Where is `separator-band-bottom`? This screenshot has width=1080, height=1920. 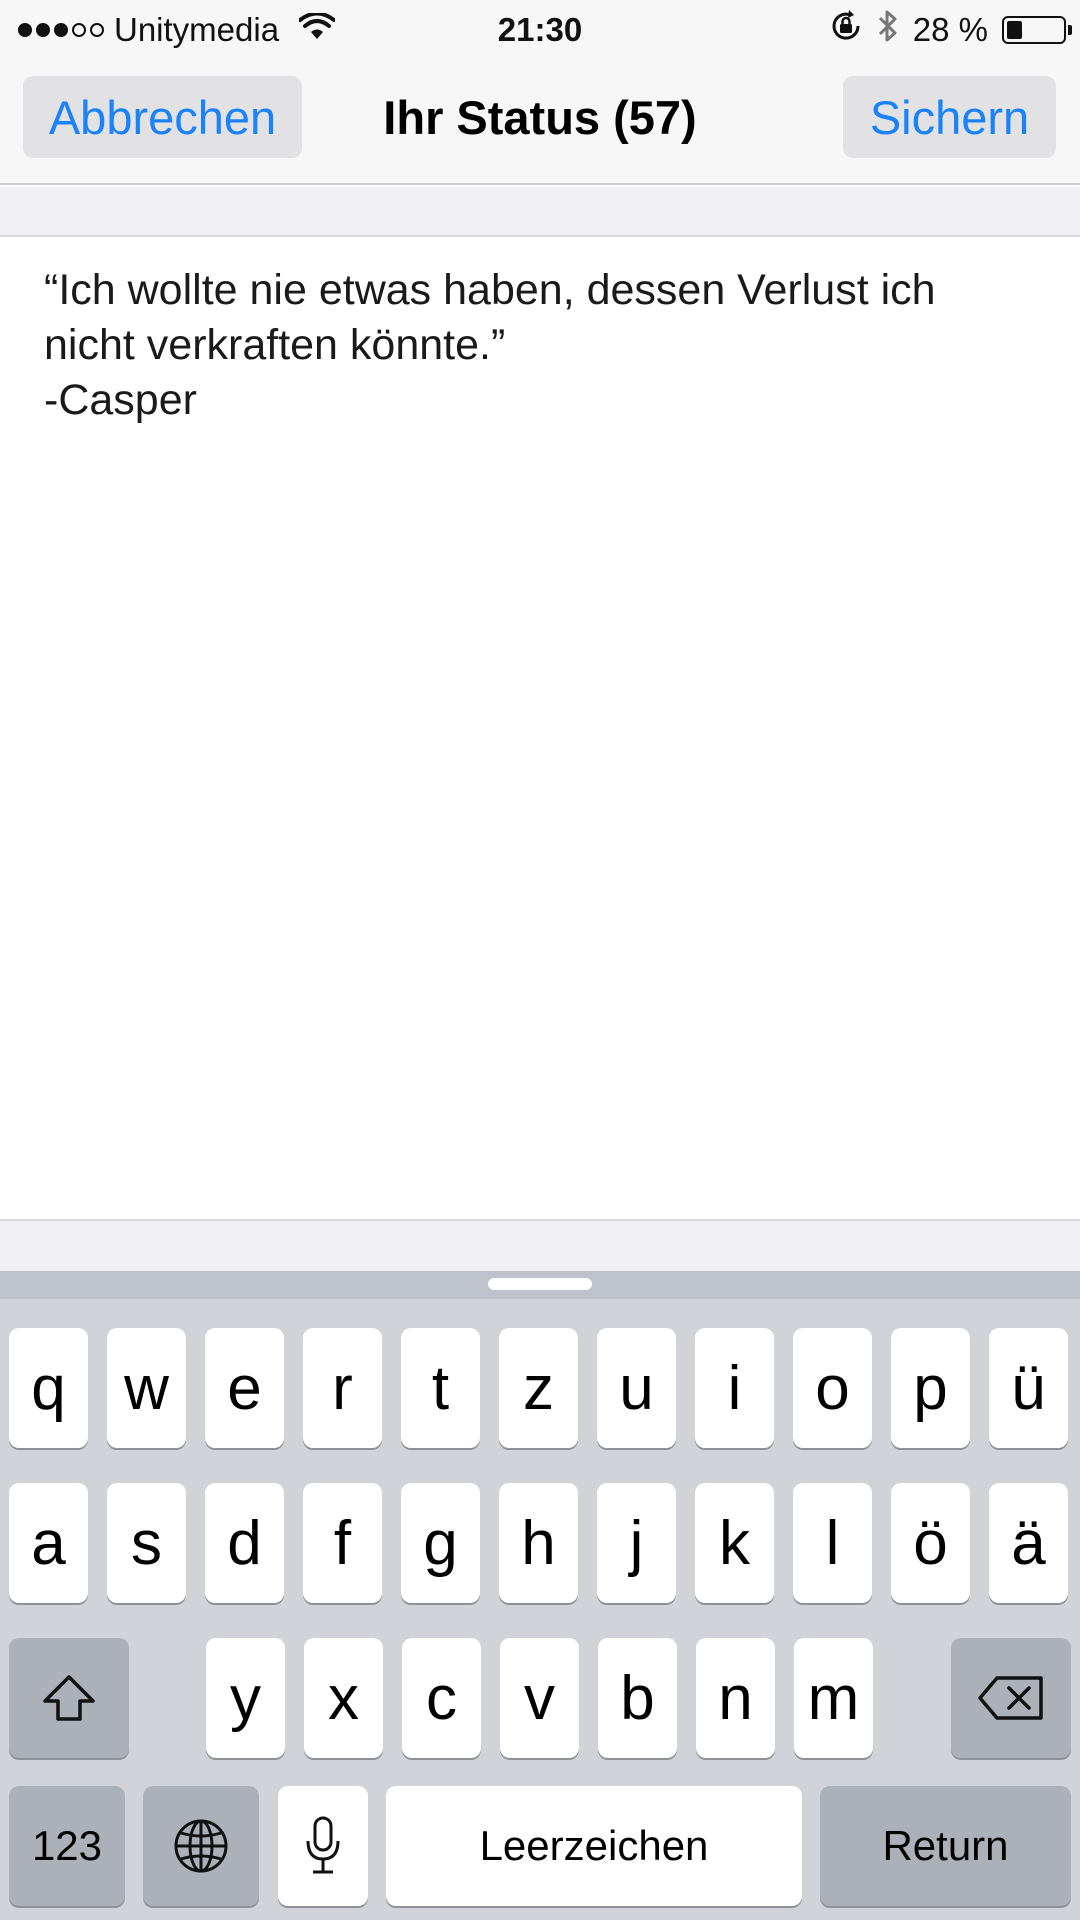
separator-band-bottom is located at coordinates (540, 1245).